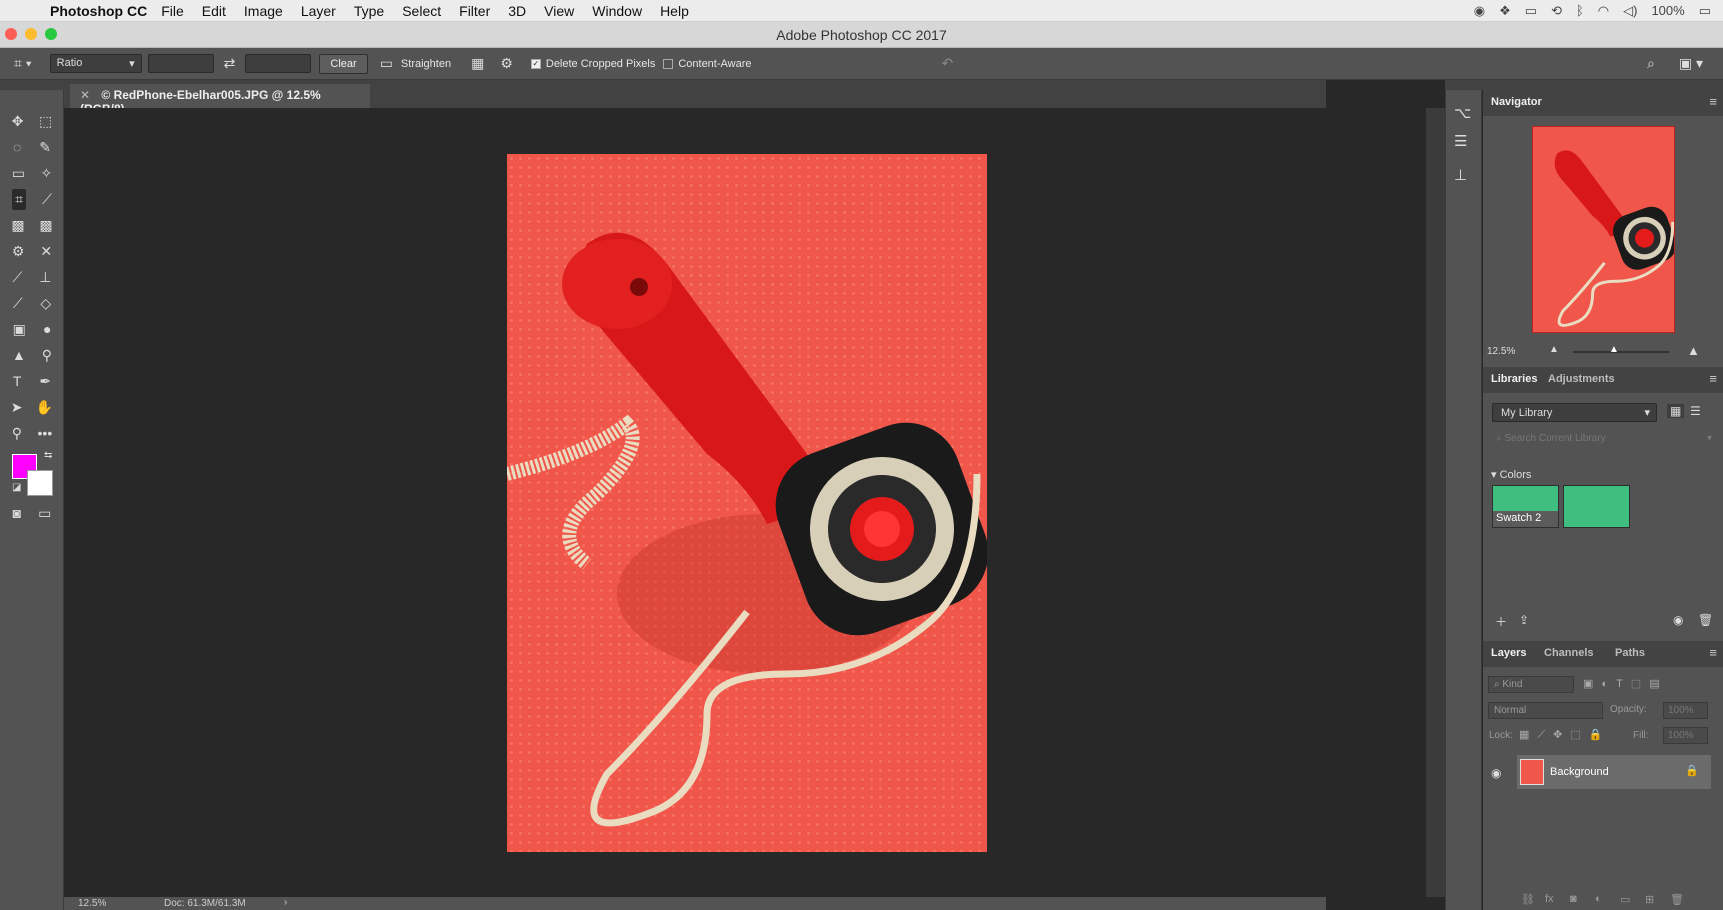  Describe the element at coordinates (19, 199) in the screenshot. I see `crop-tool-icon: ⌗` at that location.